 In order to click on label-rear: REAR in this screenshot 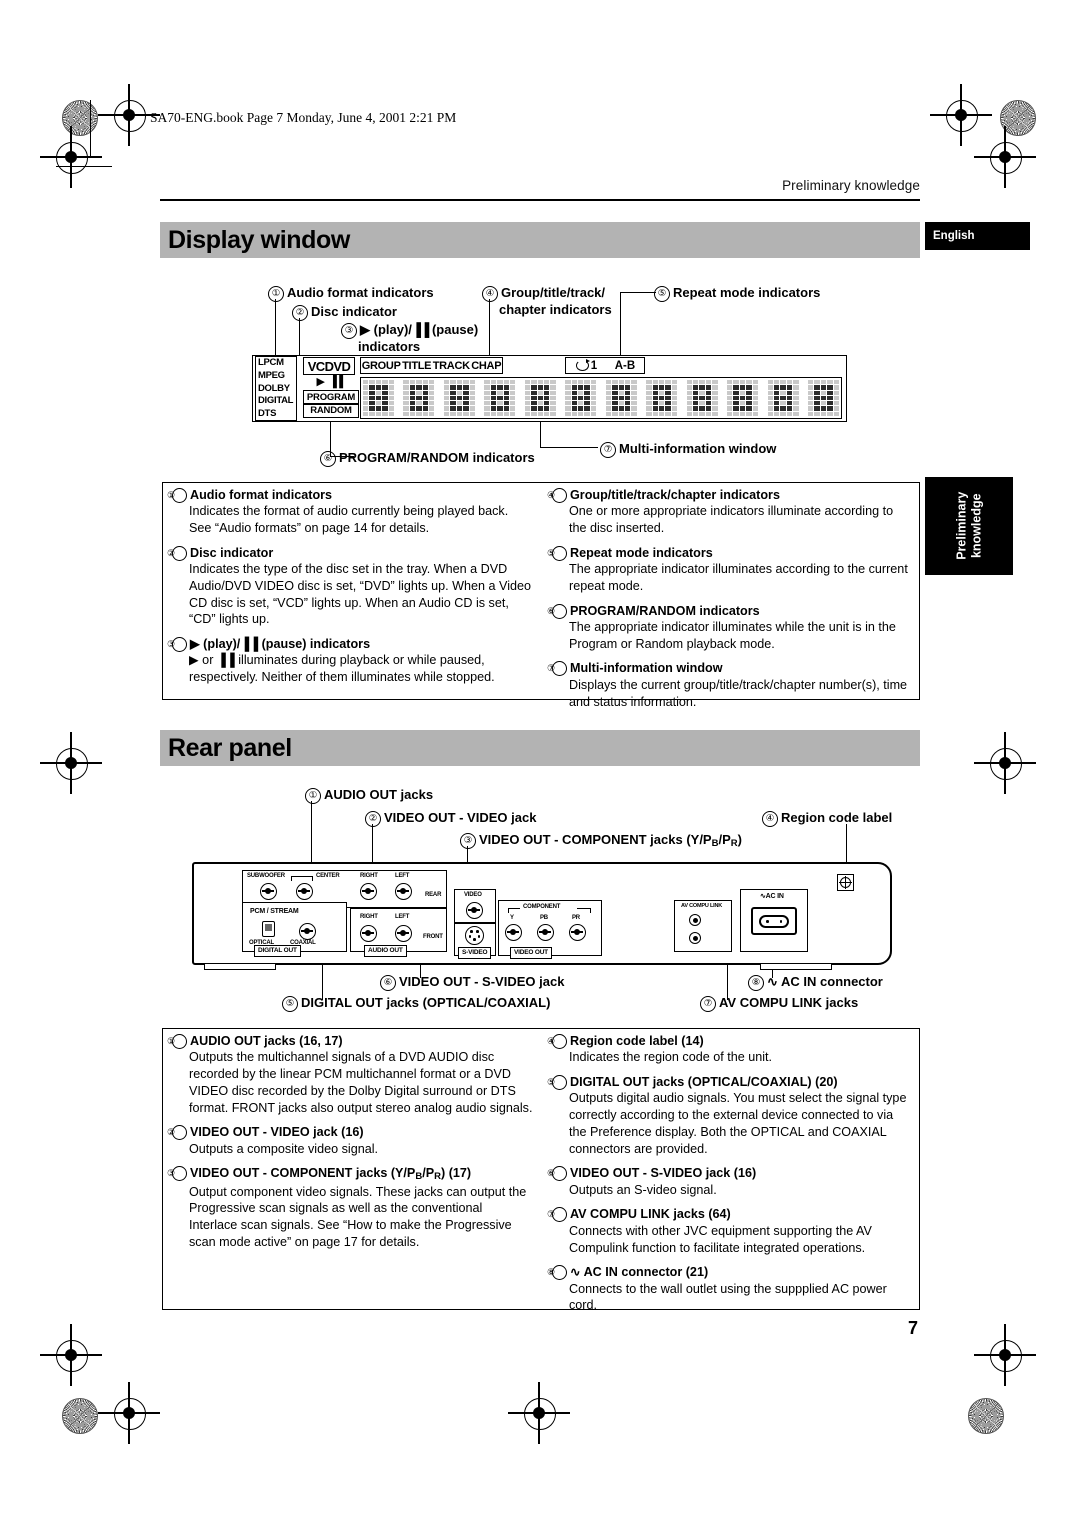, I will do `click(433, 895)`.